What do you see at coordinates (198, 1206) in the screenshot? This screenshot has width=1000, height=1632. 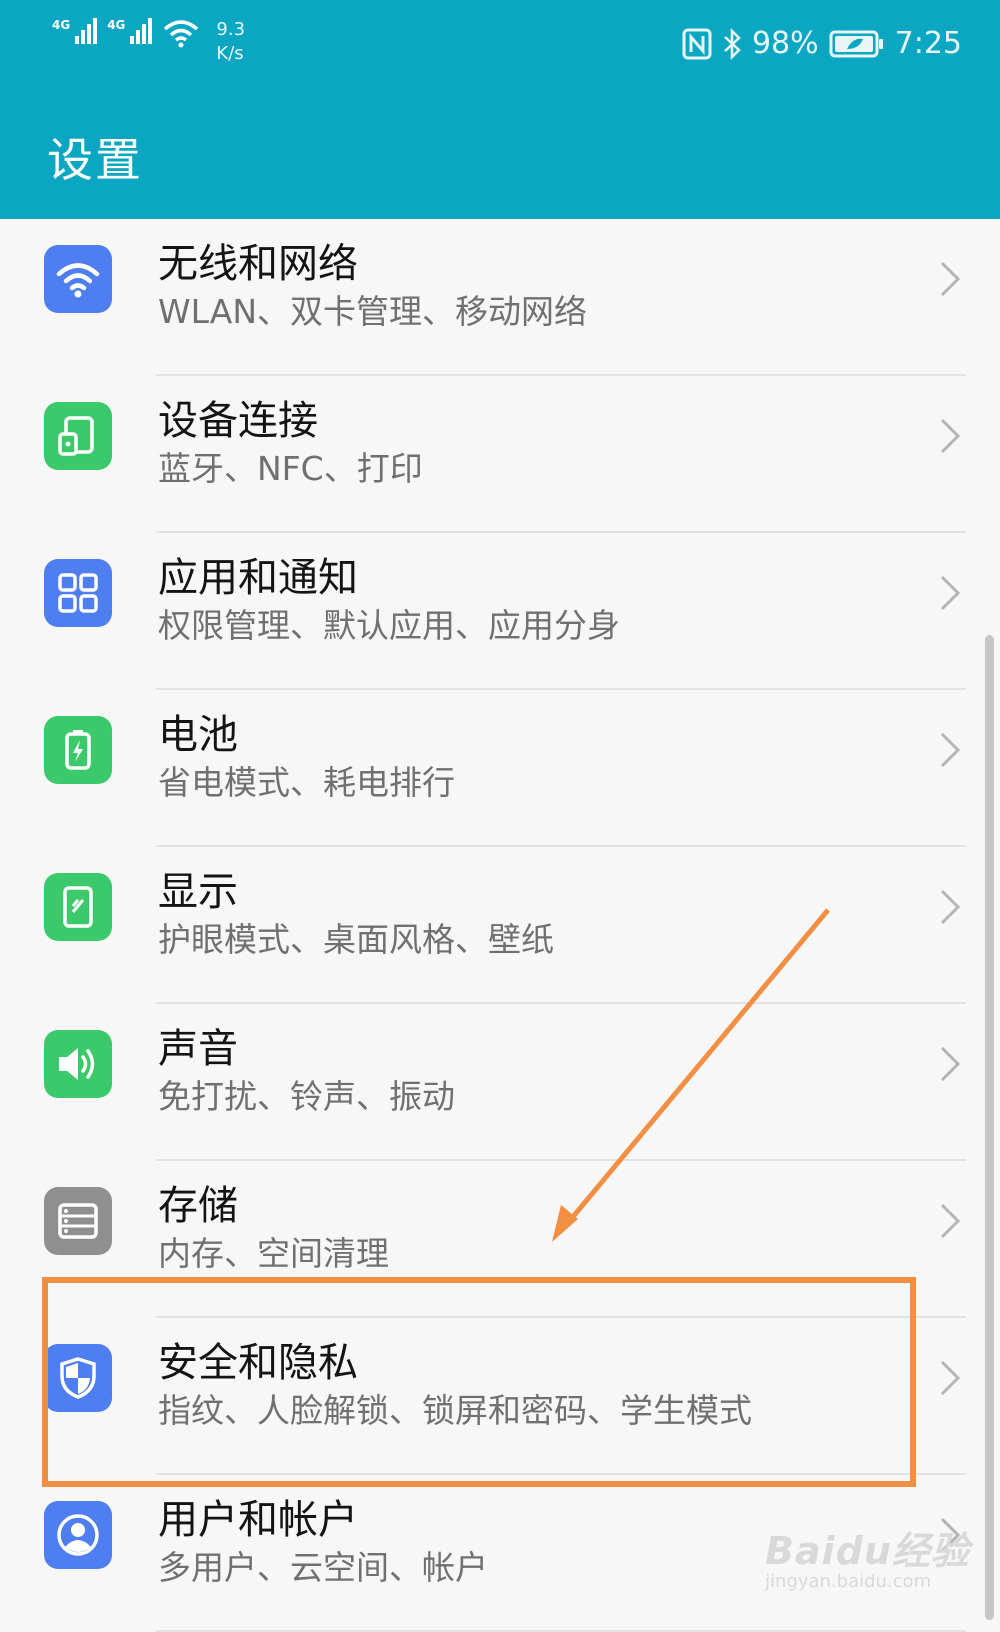 I see `item-title: 存储` at bounding box center [198, 1206].